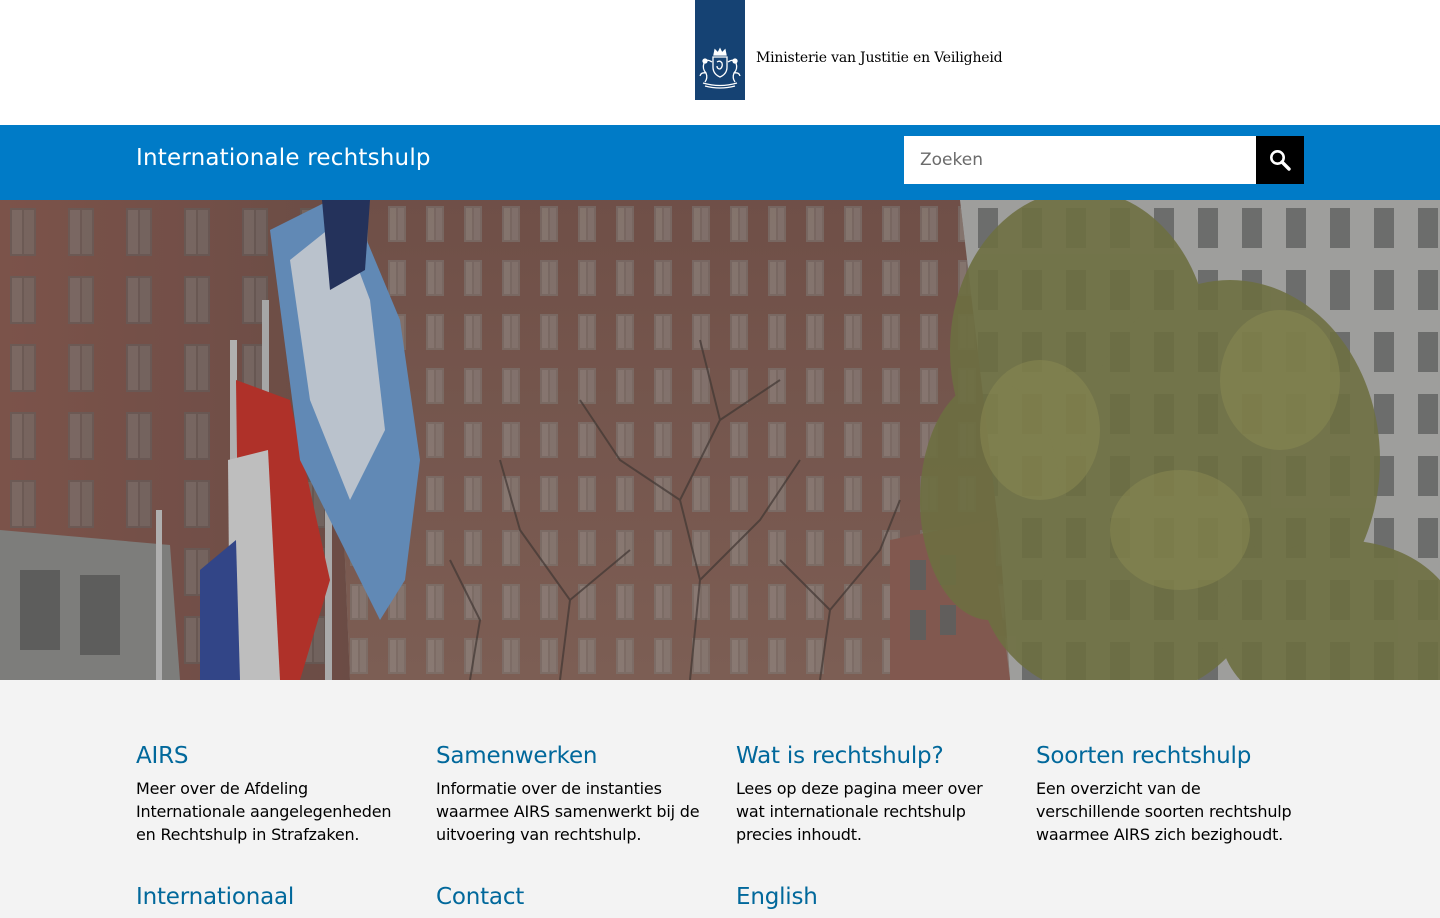 The image size is (1440, 918). What do you see at coordinates (720, 50) in the screenshot?
I see `ministry-logo-link` at bounding box center [720, 50].